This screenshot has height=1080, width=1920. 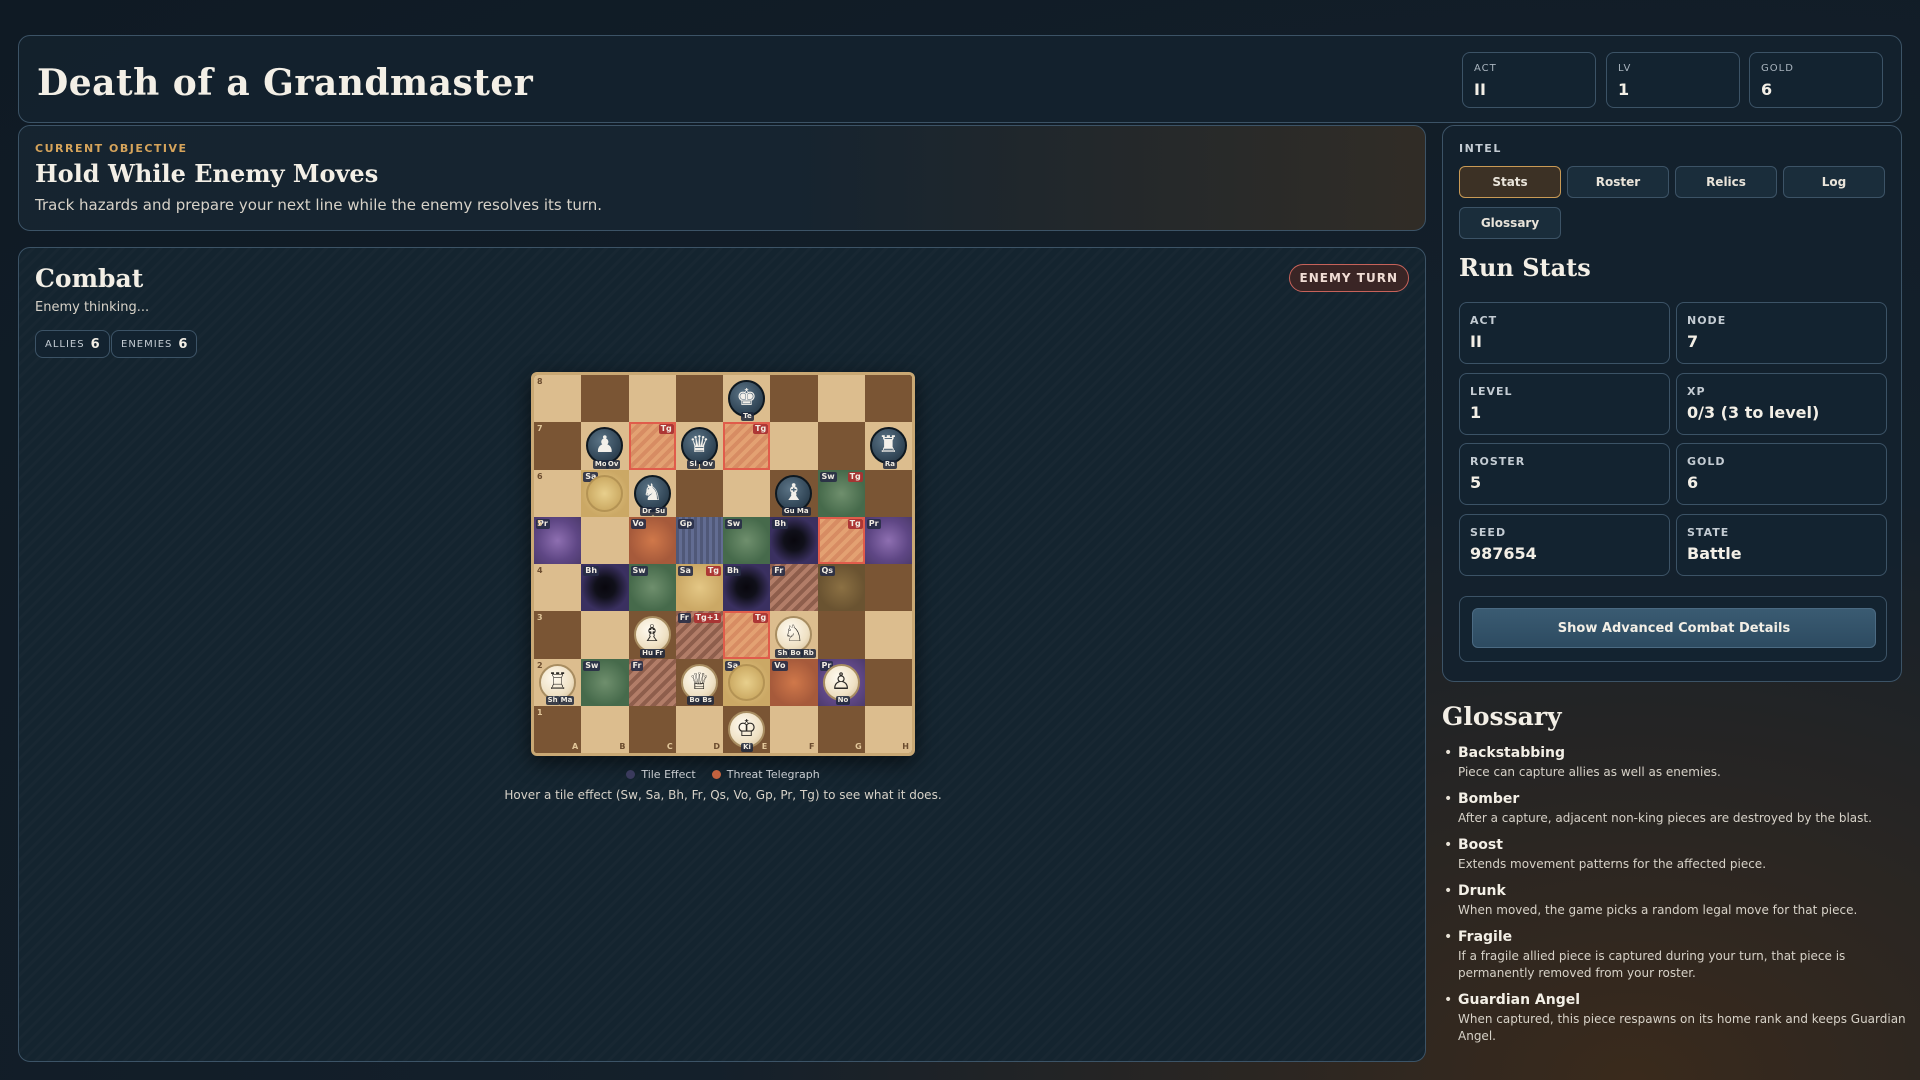 What do you see at coordinates (652, 682) in the screenshot?
I see `board-square-c2: Fr` at bounding box center [652, 682].